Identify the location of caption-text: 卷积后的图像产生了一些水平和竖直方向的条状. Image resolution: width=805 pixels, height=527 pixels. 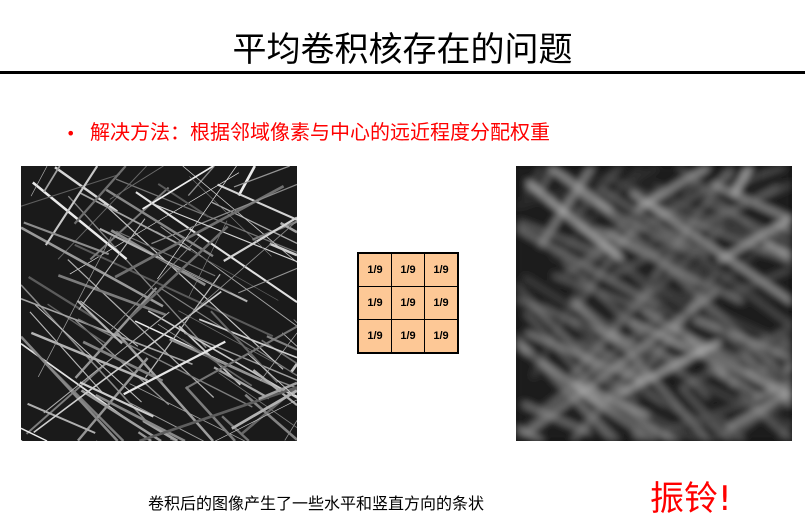
(316, 503).